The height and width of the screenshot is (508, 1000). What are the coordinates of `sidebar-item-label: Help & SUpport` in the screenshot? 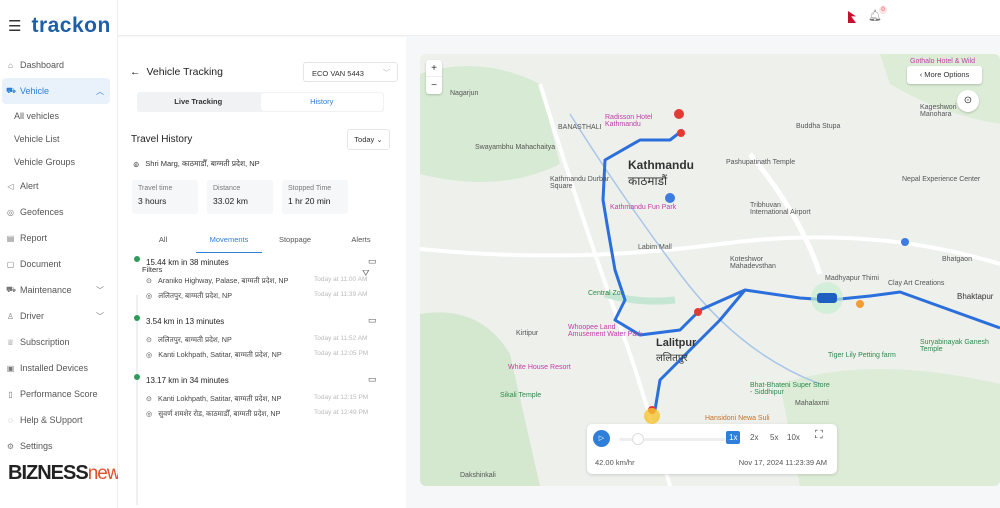 It's located at (51, 420).